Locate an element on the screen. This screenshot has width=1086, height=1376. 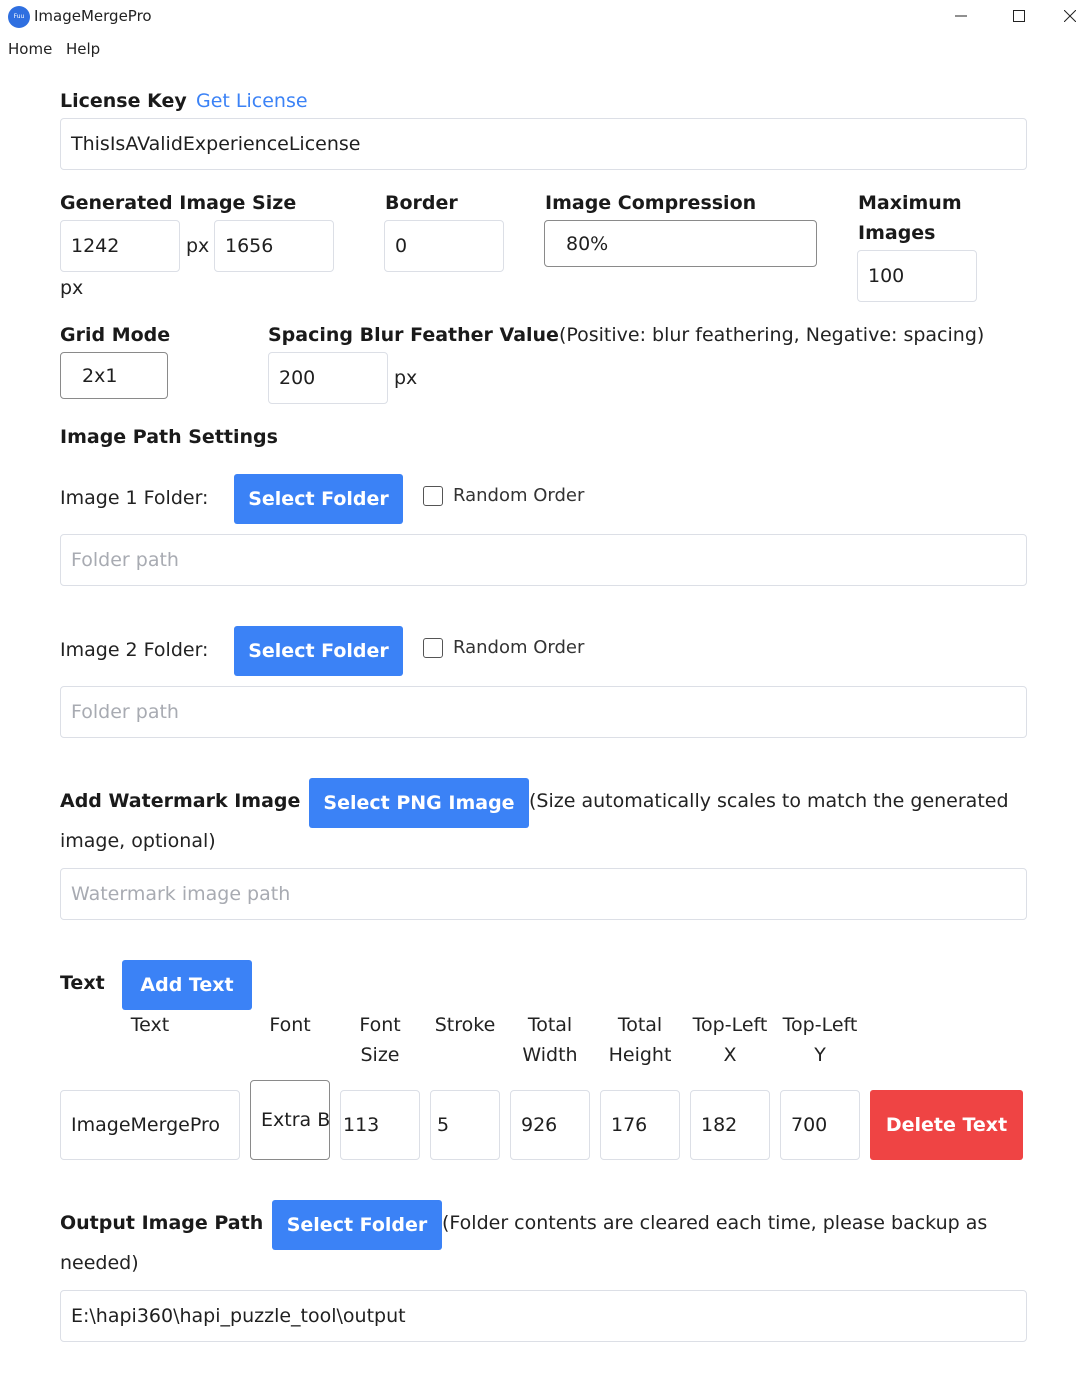
image2-folder-path-input: Folder path is located at coordinates (543, 712).